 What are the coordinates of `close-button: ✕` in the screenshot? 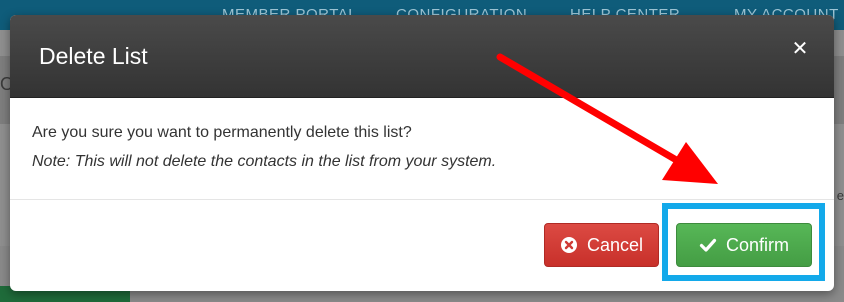 It's located at (800, 49).